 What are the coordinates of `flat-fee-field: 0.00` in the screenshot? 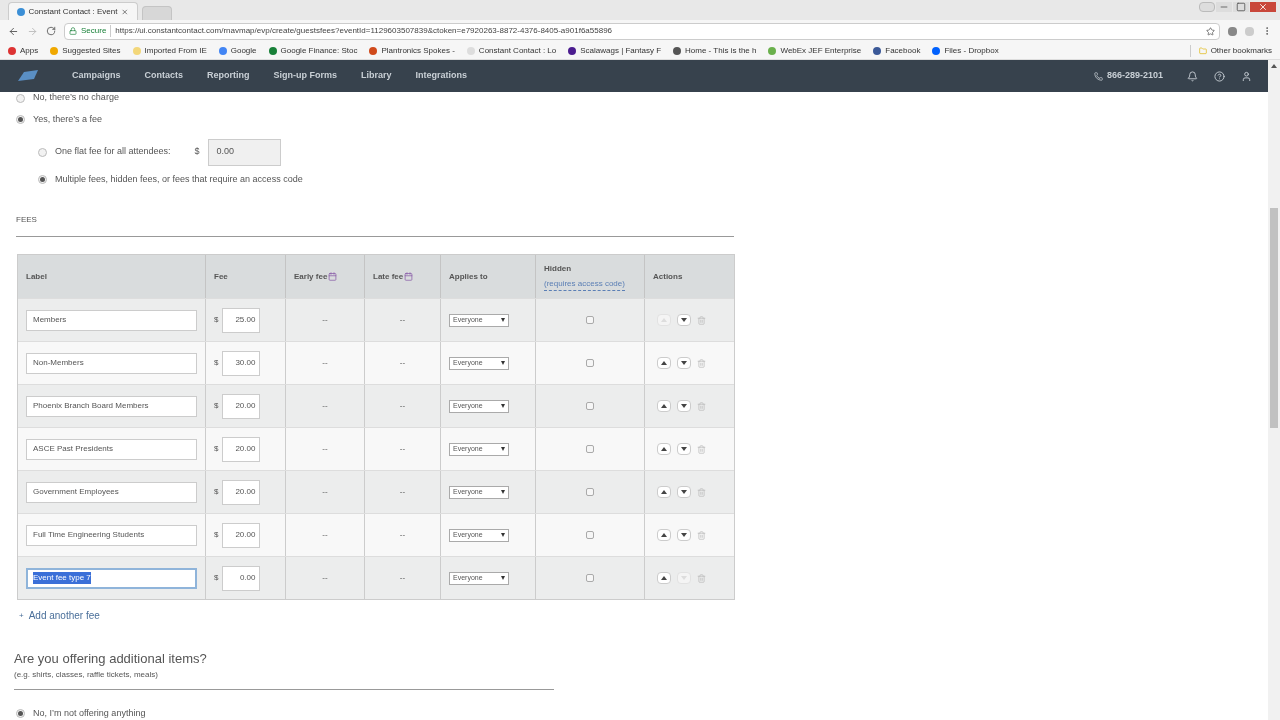 It's located at (244, 152).